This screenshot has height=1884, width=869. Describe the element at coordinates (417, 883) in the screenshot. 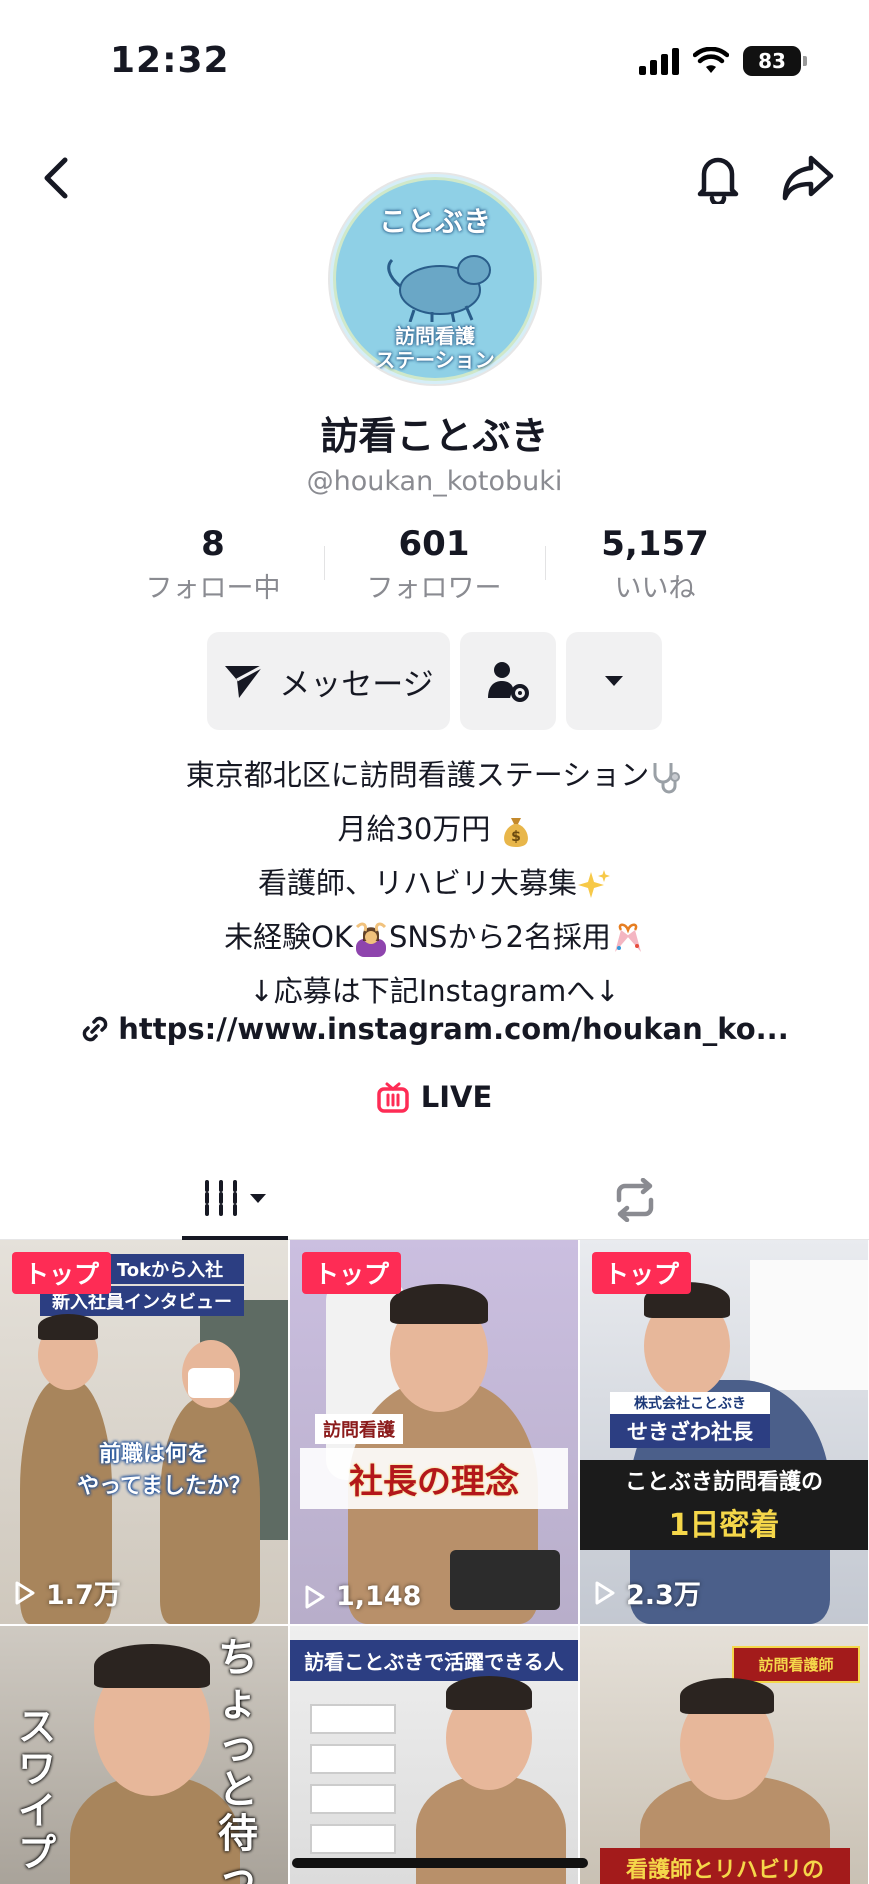

I see `bio-text: 看護師、リハビリ大募集` at that location.